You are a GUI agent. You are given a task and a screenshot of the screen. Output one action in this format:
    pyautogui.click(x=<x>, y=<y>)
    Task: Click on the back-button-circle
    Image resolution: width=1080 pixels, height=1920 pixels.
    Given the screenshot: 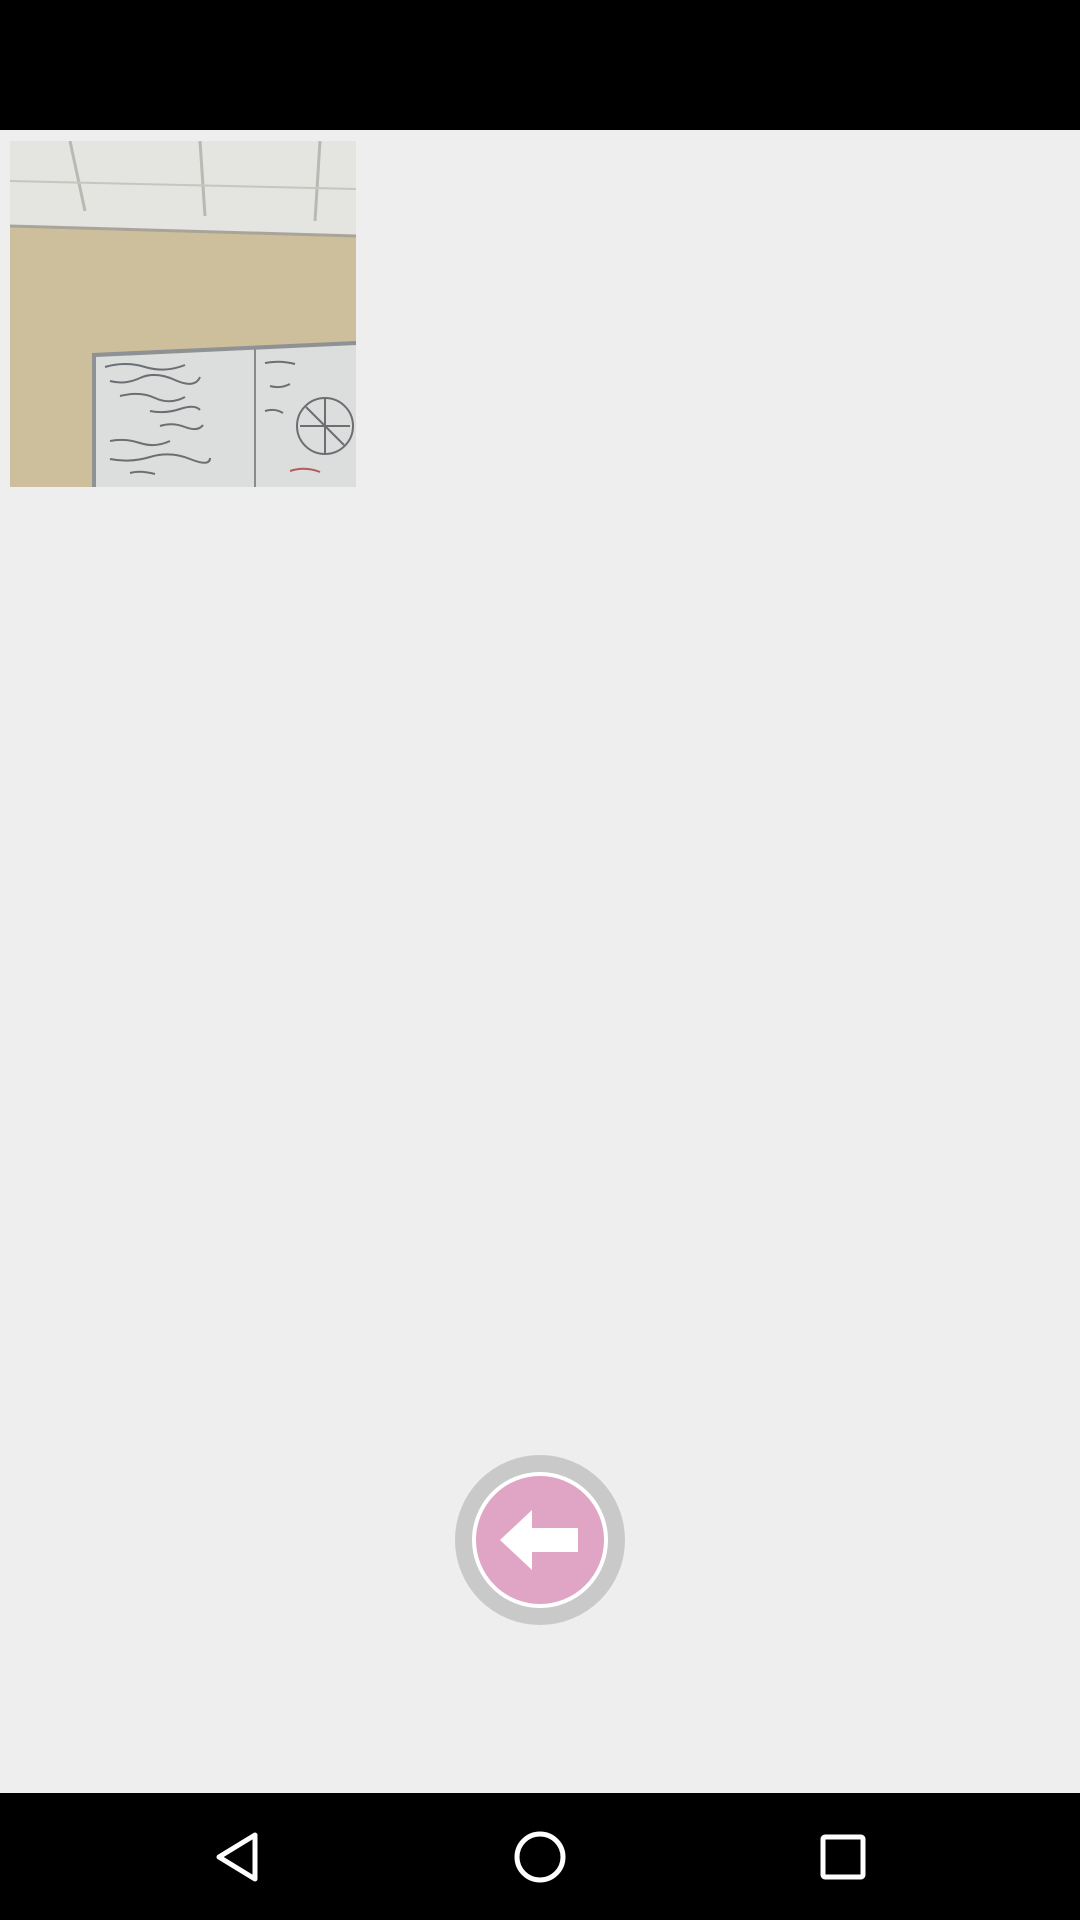 What is the action you would take?
    pyautogui.click(x=540, y=1540)
    